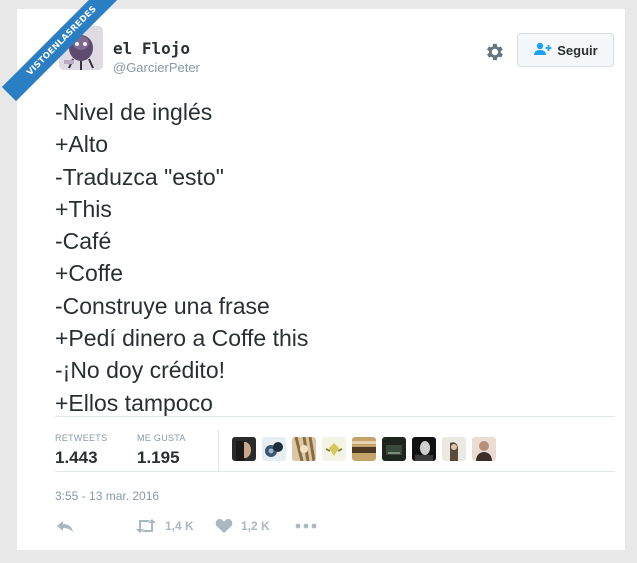 Image resolution: width=637 pixels, height=563 pixels. I want to click on likes-stat: ME GUSTA 1.195, so click(161, 450).